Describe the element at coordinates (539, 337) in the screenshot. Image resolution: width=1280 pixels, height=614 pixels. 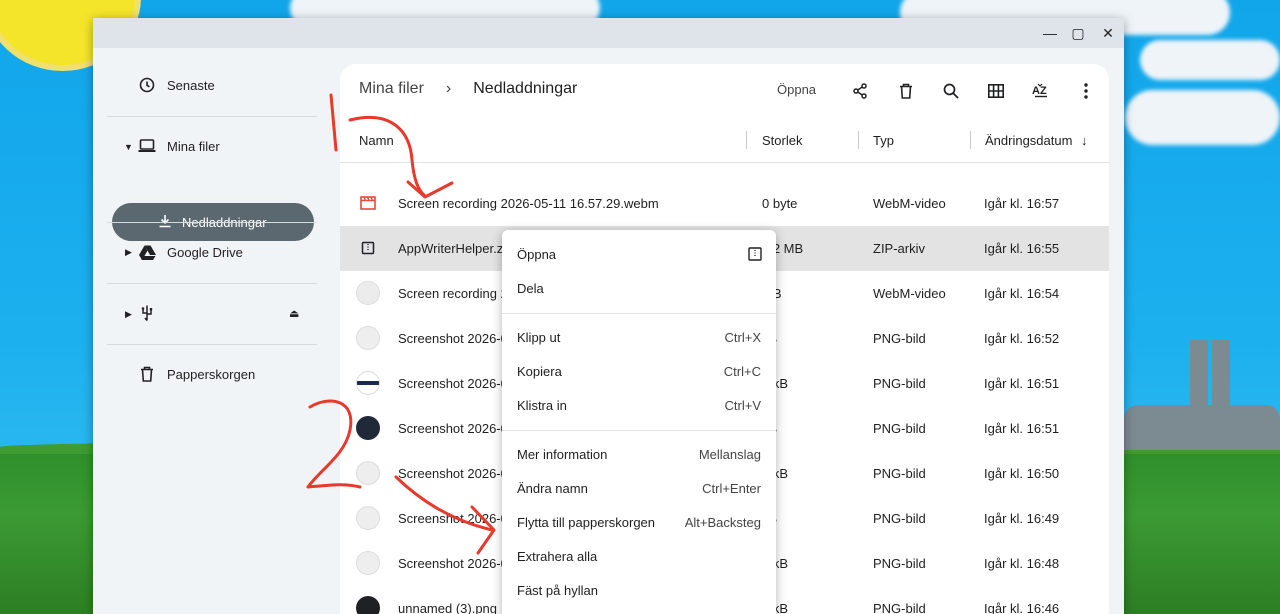
I see `menu-item-label: Klipp ut` at that location.